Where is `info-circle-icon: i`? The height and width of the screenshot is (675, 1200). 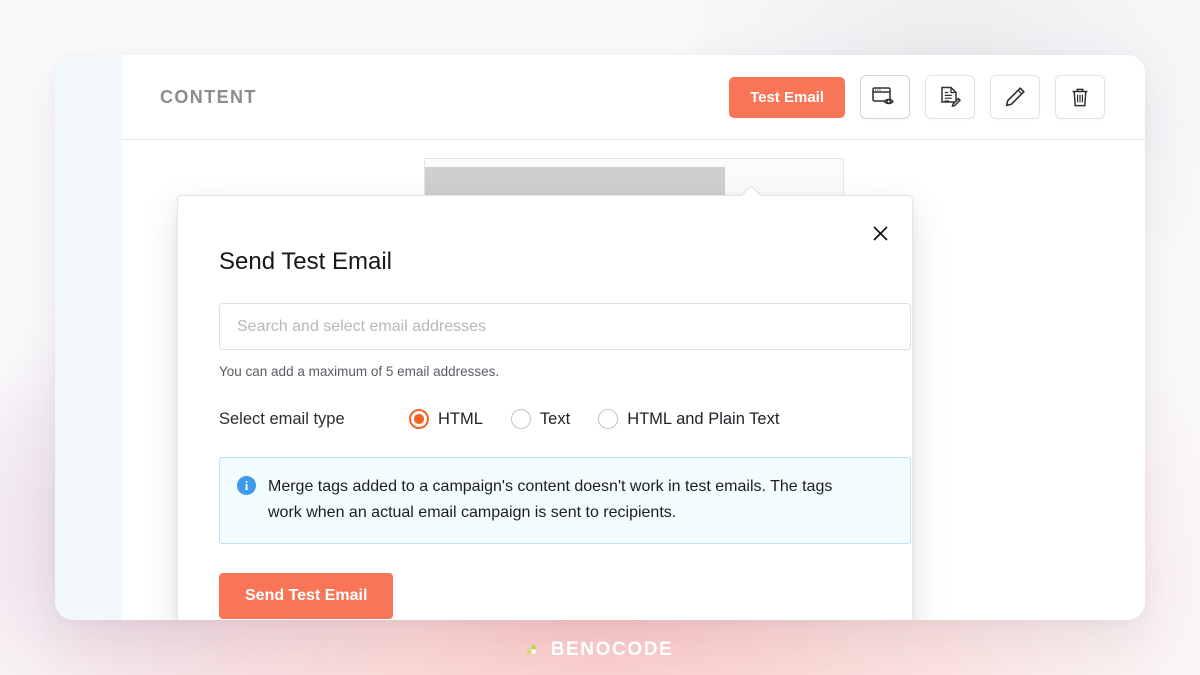
info-circle-icon: i is located at coordinates (246, 485).